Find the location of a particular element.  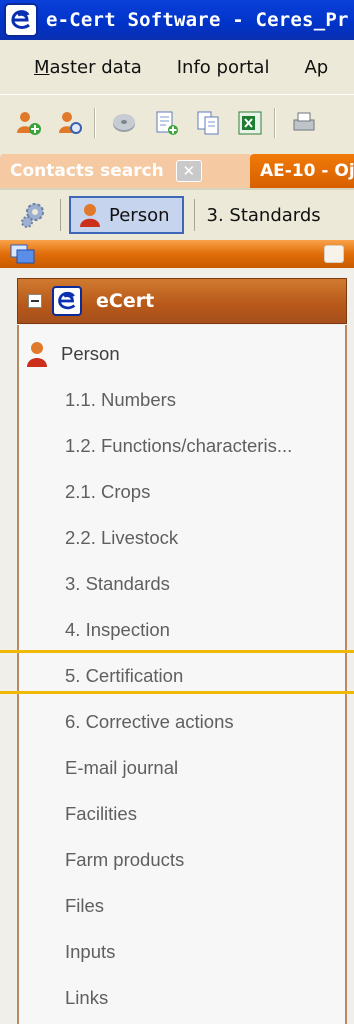

tree-item-label: Facilities is located at coordinates (101, 813).